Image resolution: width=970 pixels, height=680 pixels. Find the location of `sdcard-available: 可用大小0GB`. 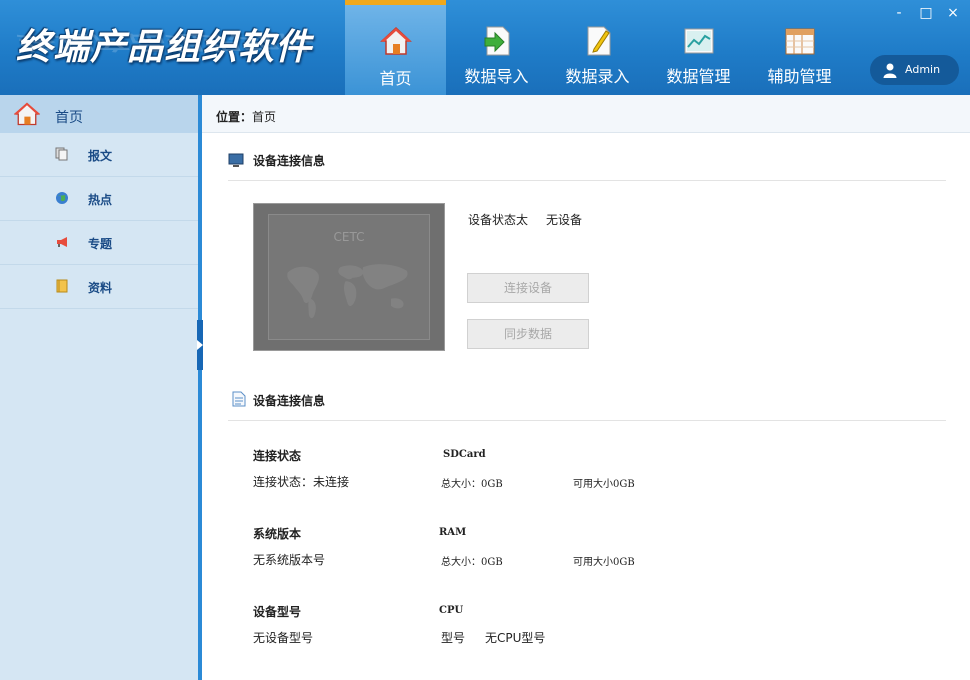

sdcard-available: 可用大小0GB is located at coordinates (604, 484).